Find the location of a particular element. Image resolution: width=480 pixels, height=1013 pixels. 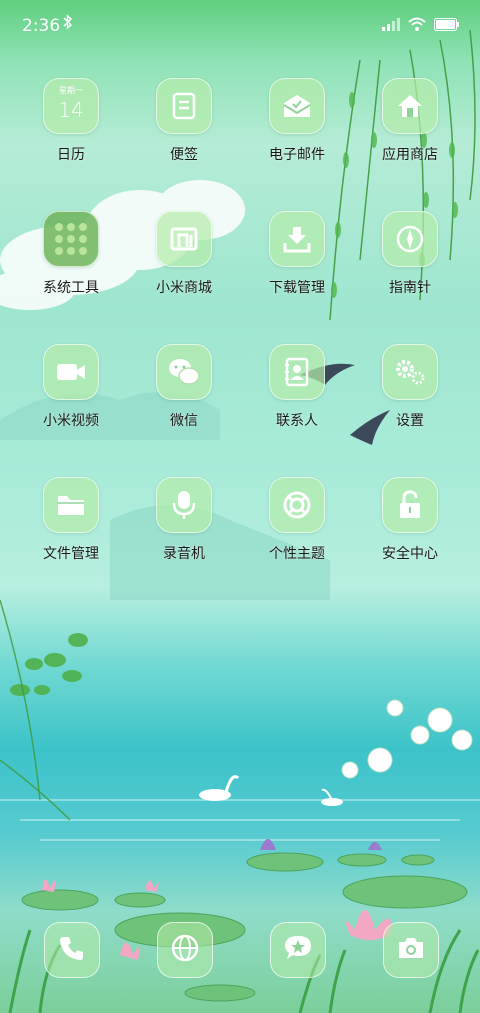

app-file-manager: 文件管理 is located at coordinates (71, 520).